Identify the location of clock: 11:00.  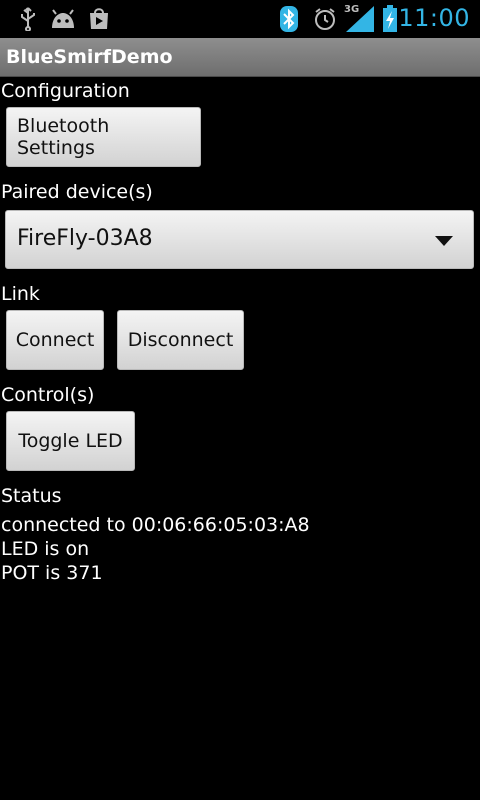
(434, 18).